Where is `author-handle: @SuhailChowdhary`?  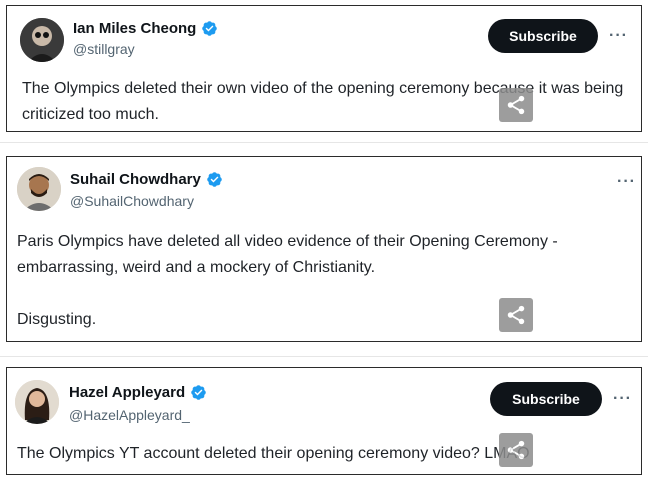 author-handle: @SuhailChowdhary is located at coordinates (132, 201).